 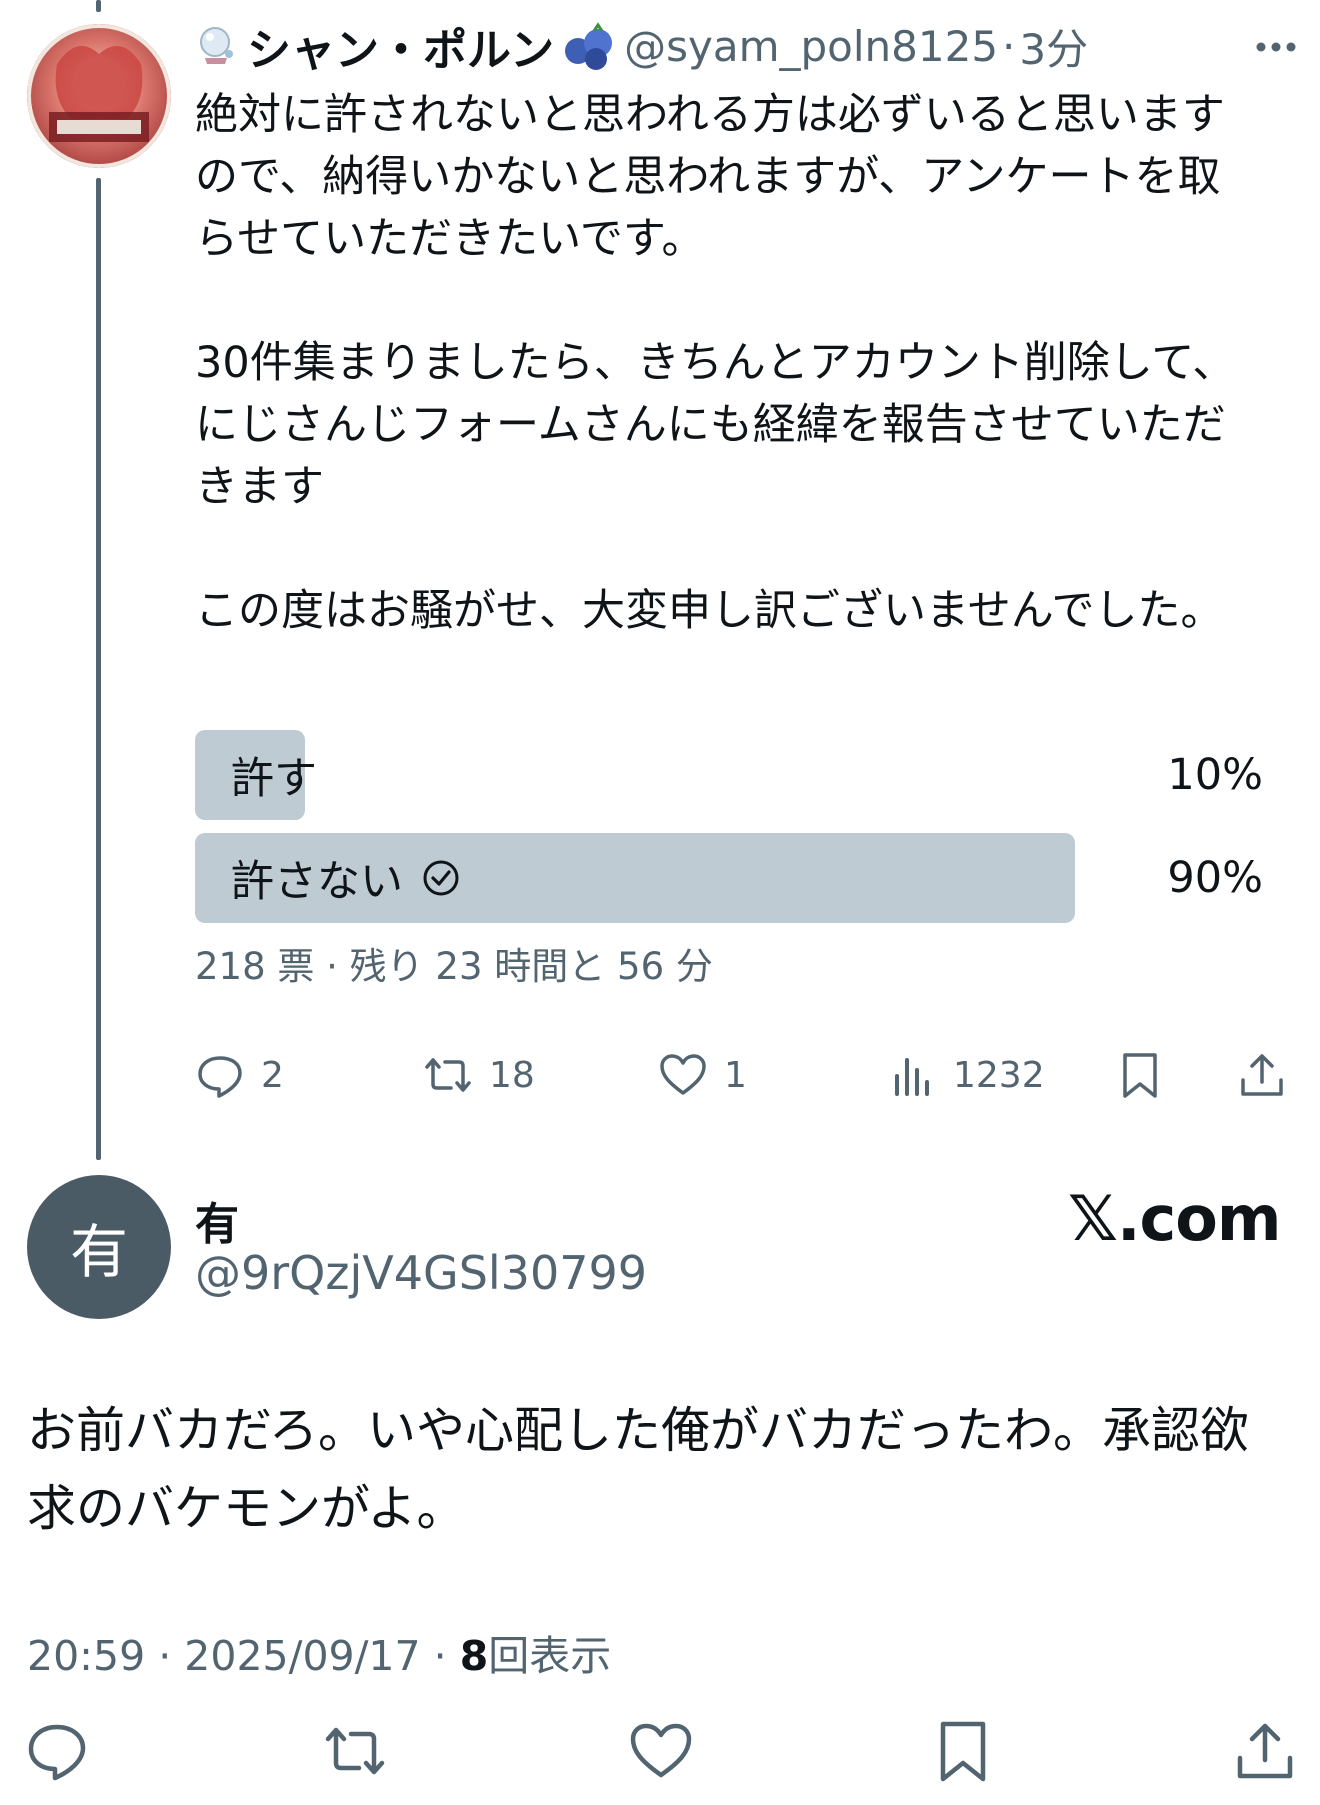 I want to click on avatar, so click(x=99, y=96).